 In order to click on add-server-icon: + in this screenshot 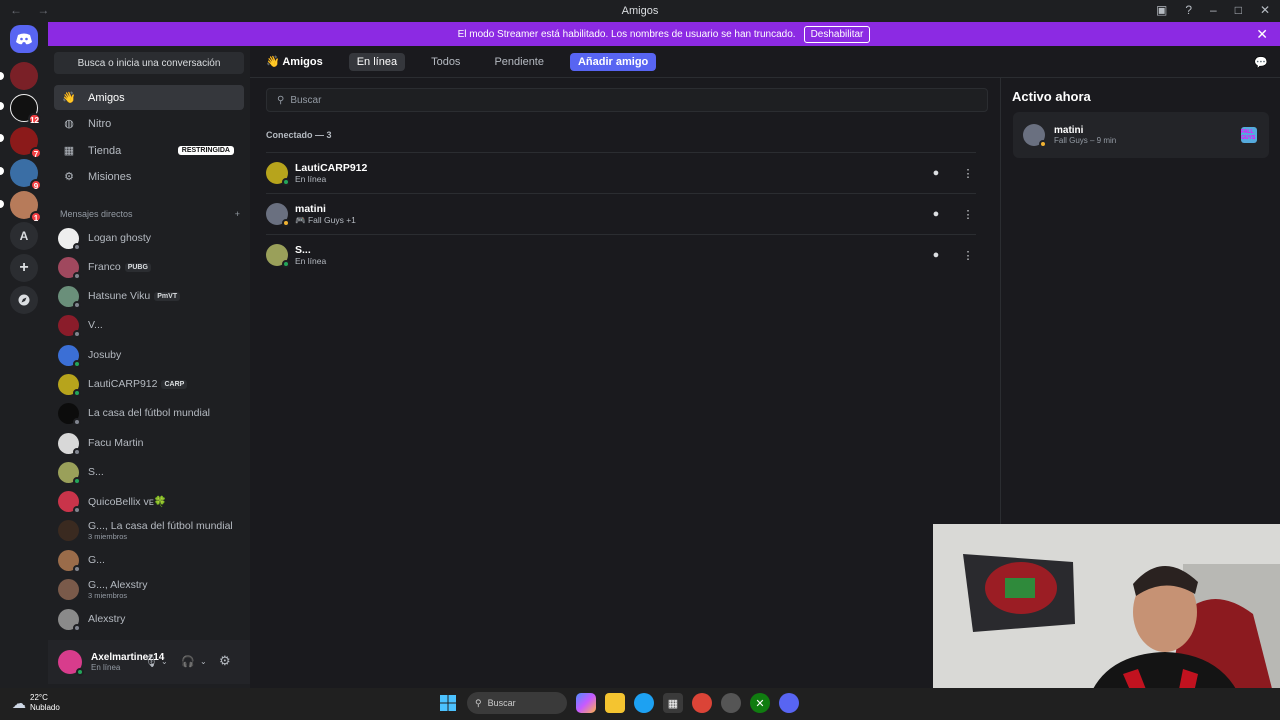, I will do `click(24, 268)`.